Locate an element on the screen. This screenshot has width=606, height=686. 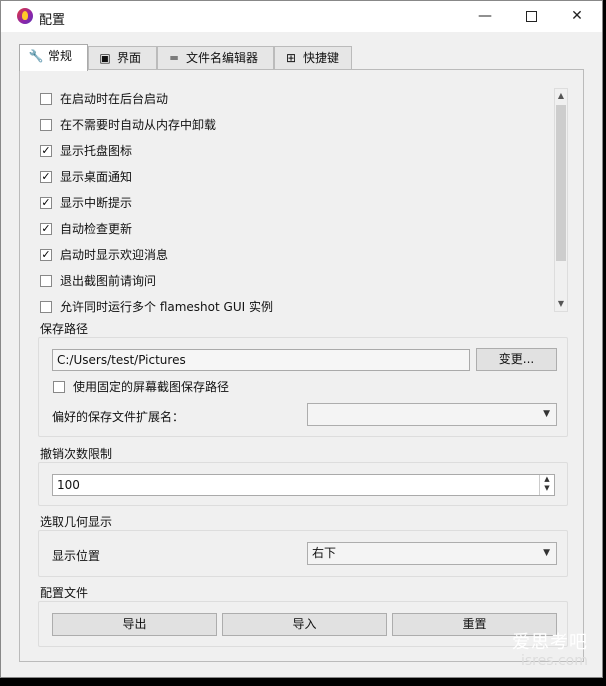
config-file-group: 导出 导入 重置 is located at coordinates (303, 624).